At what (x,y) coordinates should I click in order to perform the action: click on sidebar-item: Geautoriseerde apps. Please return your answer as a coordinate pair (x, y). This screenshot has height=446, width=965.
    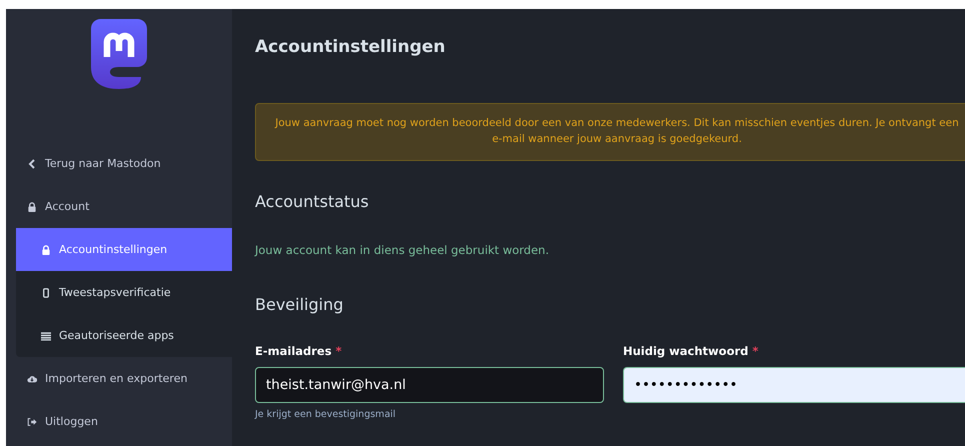
    Looking at the image, I should click on (124, 335).